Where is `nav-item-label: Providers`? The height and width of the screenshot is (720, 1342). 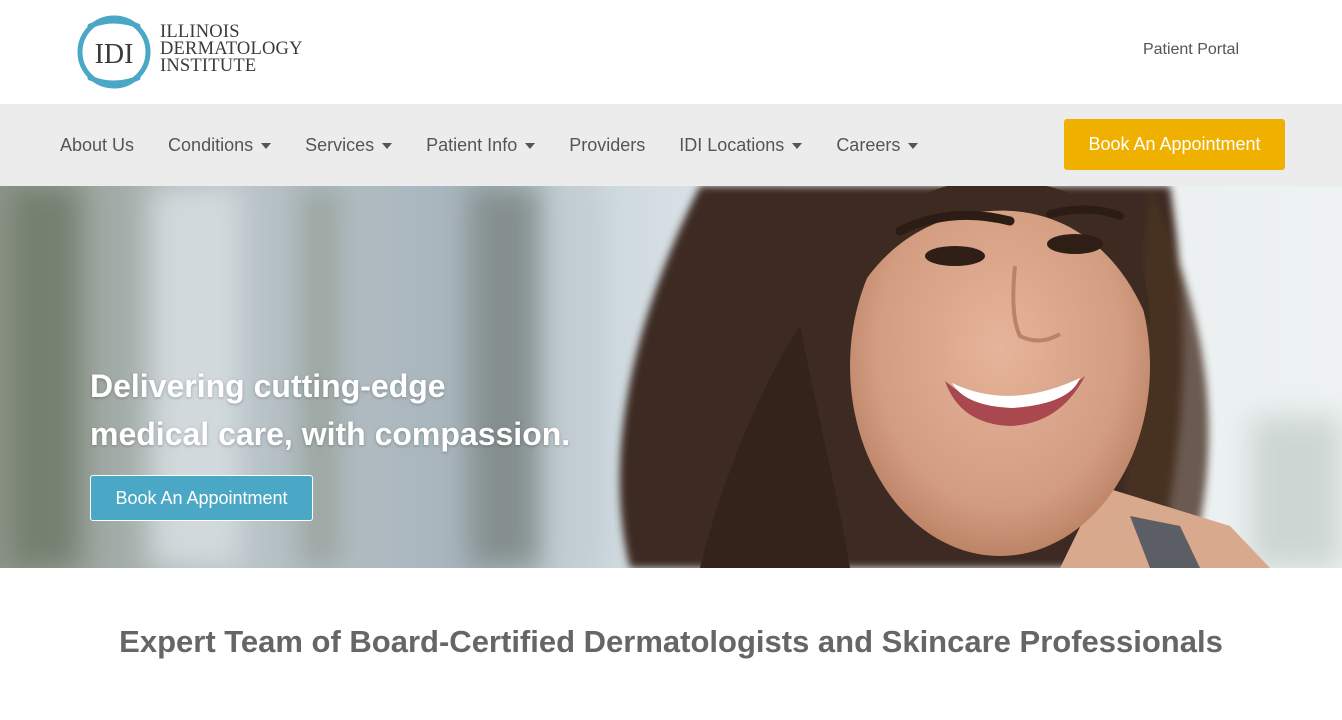
nav-item-label: Providers is located at coordinates (607, 144).